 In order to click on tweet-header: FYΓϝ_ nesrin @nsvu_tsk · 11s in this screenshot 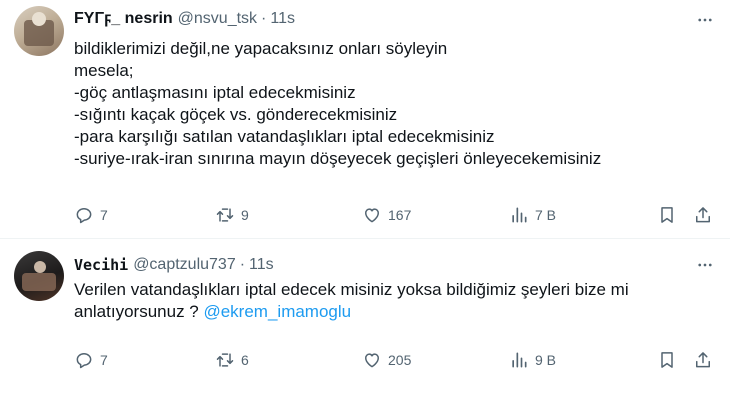, I will do `click(184, 19)`.